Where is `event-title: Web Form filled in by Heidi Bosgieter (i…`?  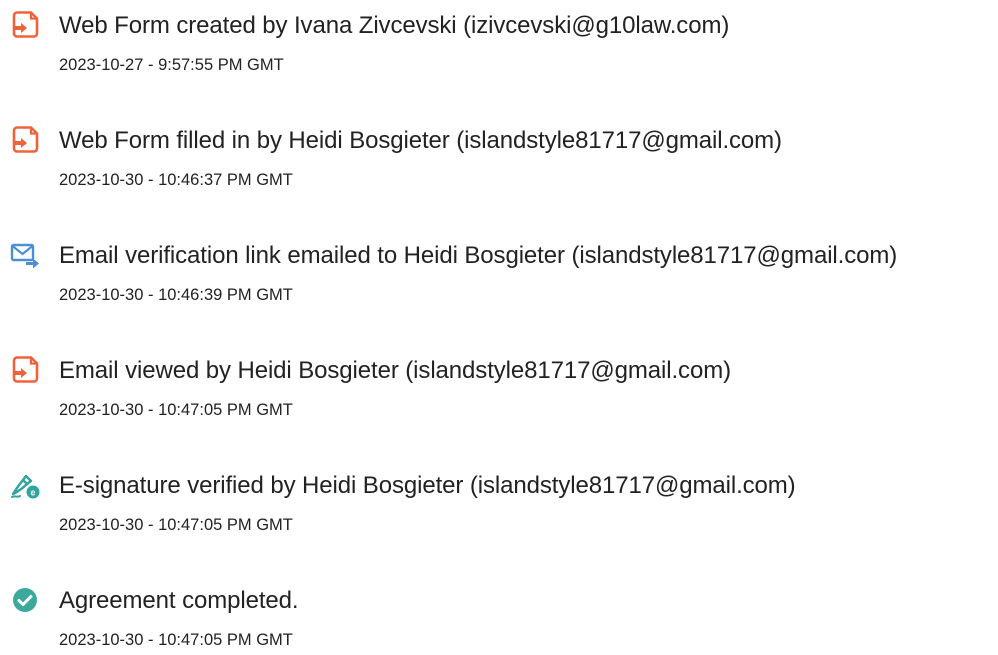
event-title: Web Form filled in by Heidi Bosgieter (i… is located at coordinates (420, 140).